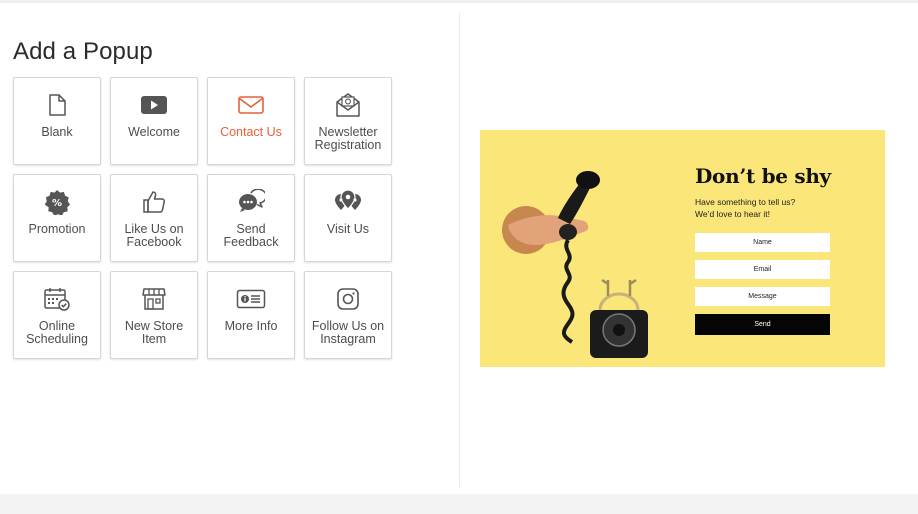 This screenshot has height=514, width=918. I want to click on newsletter-icon, so click(348, 105).